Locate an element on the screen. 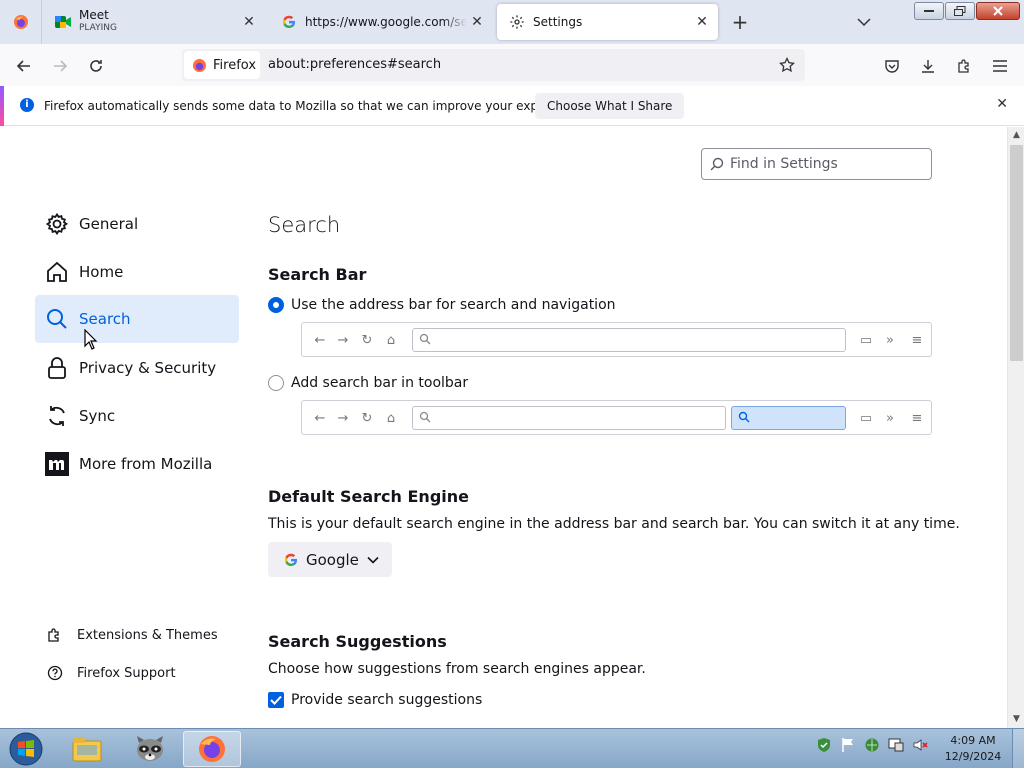  firefox-menu-button is located at coordinates (21, 22).